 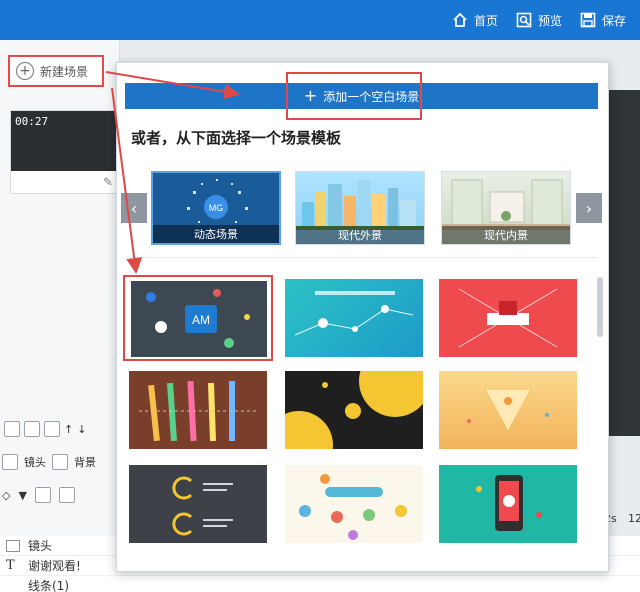 I want to click on template-card-selected: AM, so click(x=198, y=318).